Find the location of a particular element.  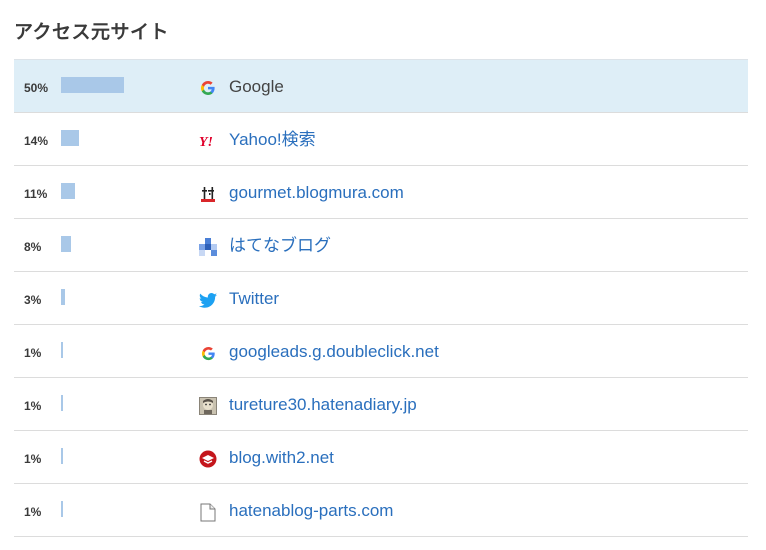

referrer-link: Twitter is located at coordinates (254, 298).